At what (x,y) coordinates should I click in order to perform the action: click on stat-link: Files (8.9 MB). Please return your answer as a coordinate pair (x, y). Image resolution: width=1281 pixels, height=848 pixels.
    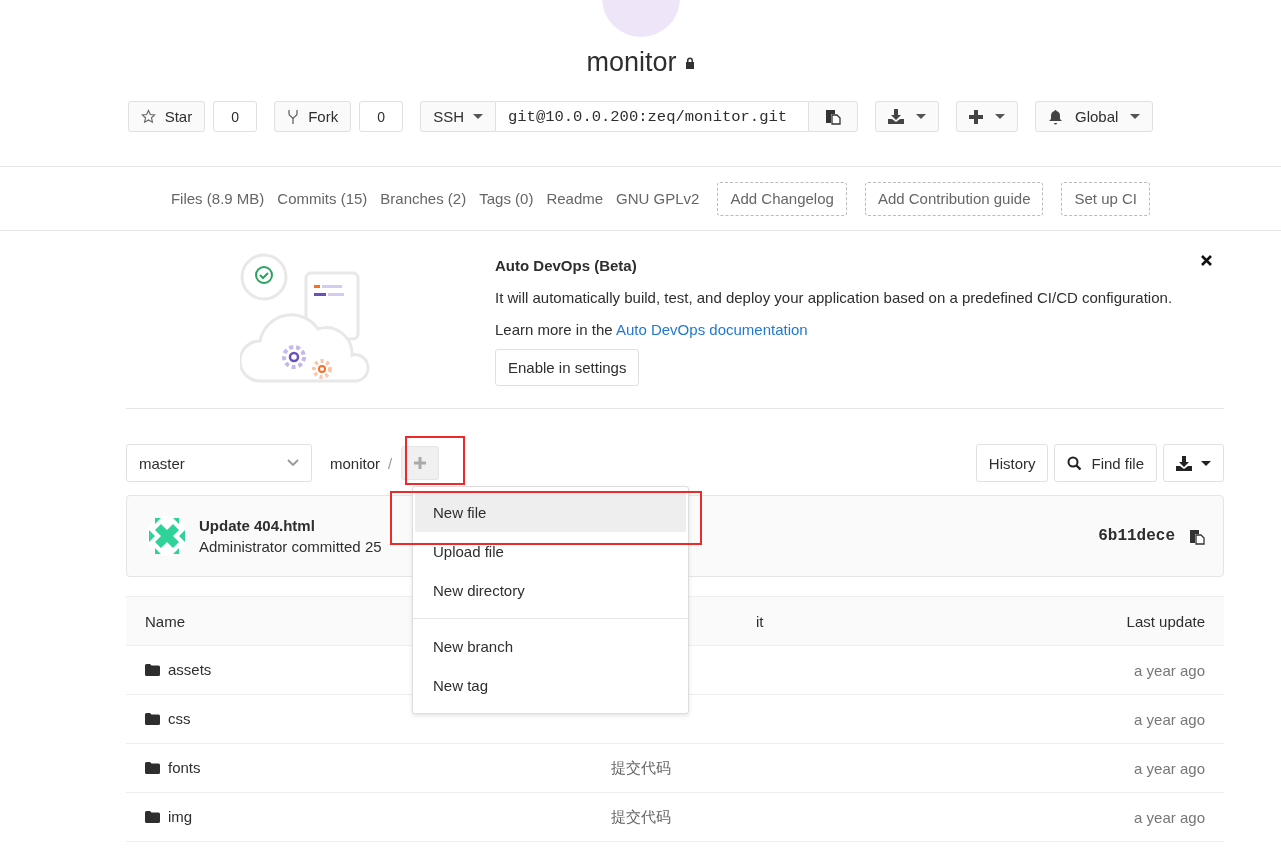
    Looking at the image, I should click on (217, 198).